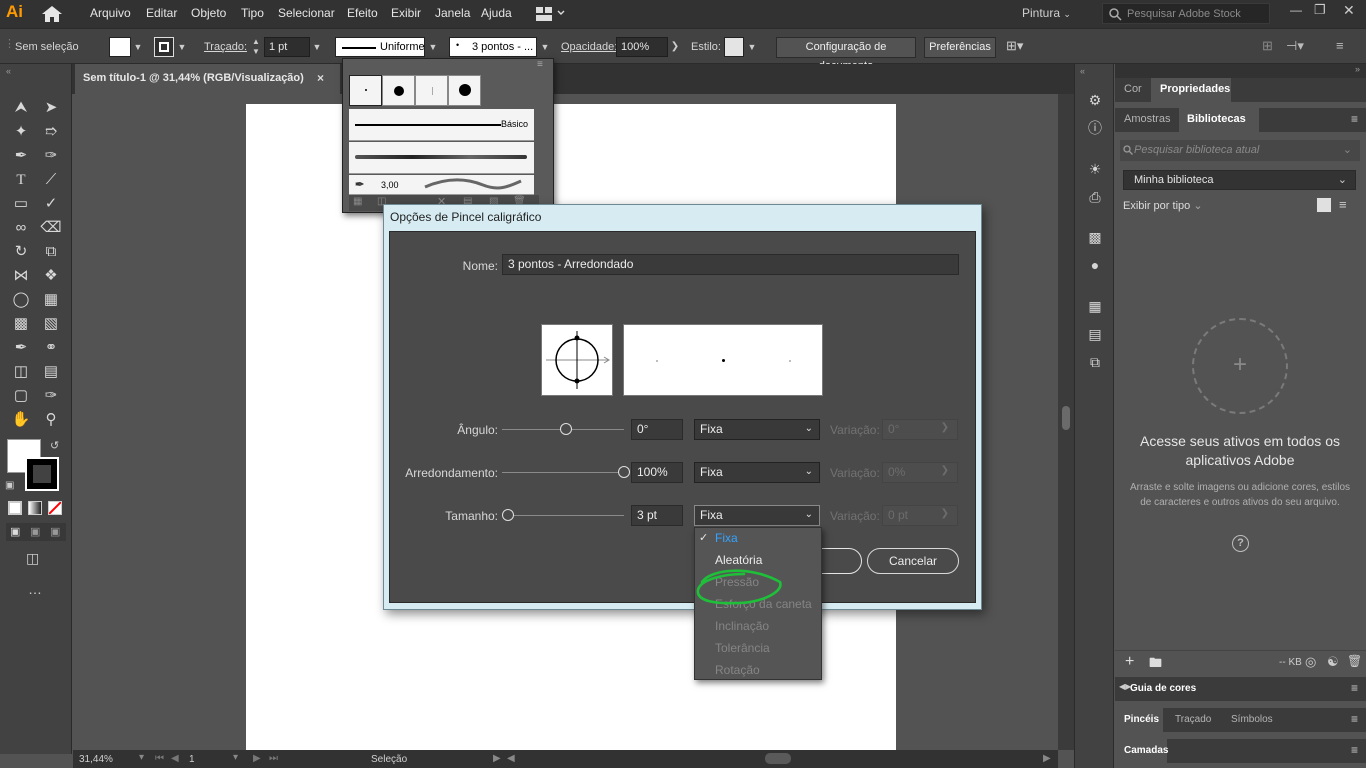  Describe the element at coordinates (577, 360) in the screenshot. I see `brush-shape-preview` at that location.